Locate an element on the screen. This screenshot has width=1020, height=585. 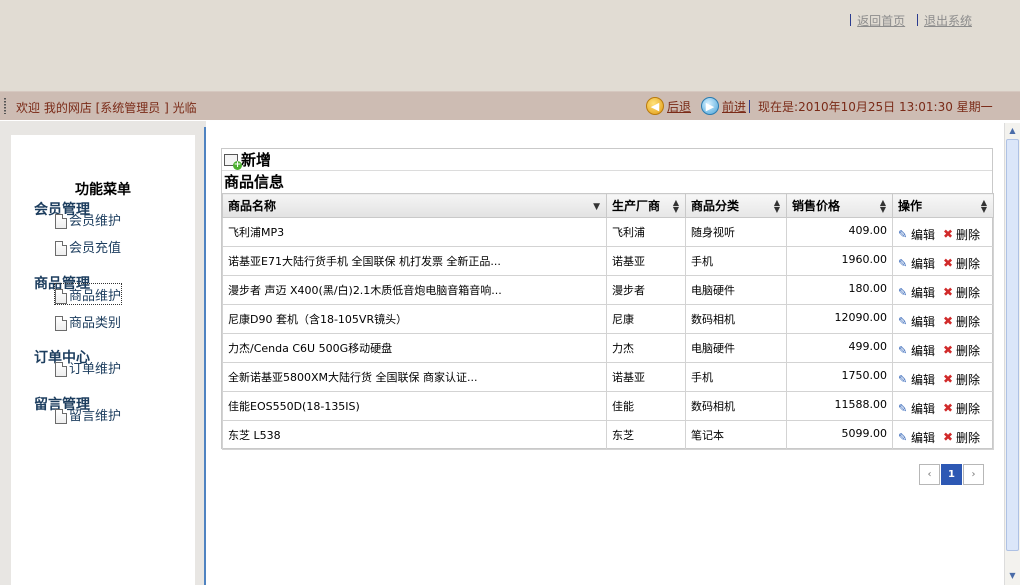
splitter is located at coordinates (205, 356).